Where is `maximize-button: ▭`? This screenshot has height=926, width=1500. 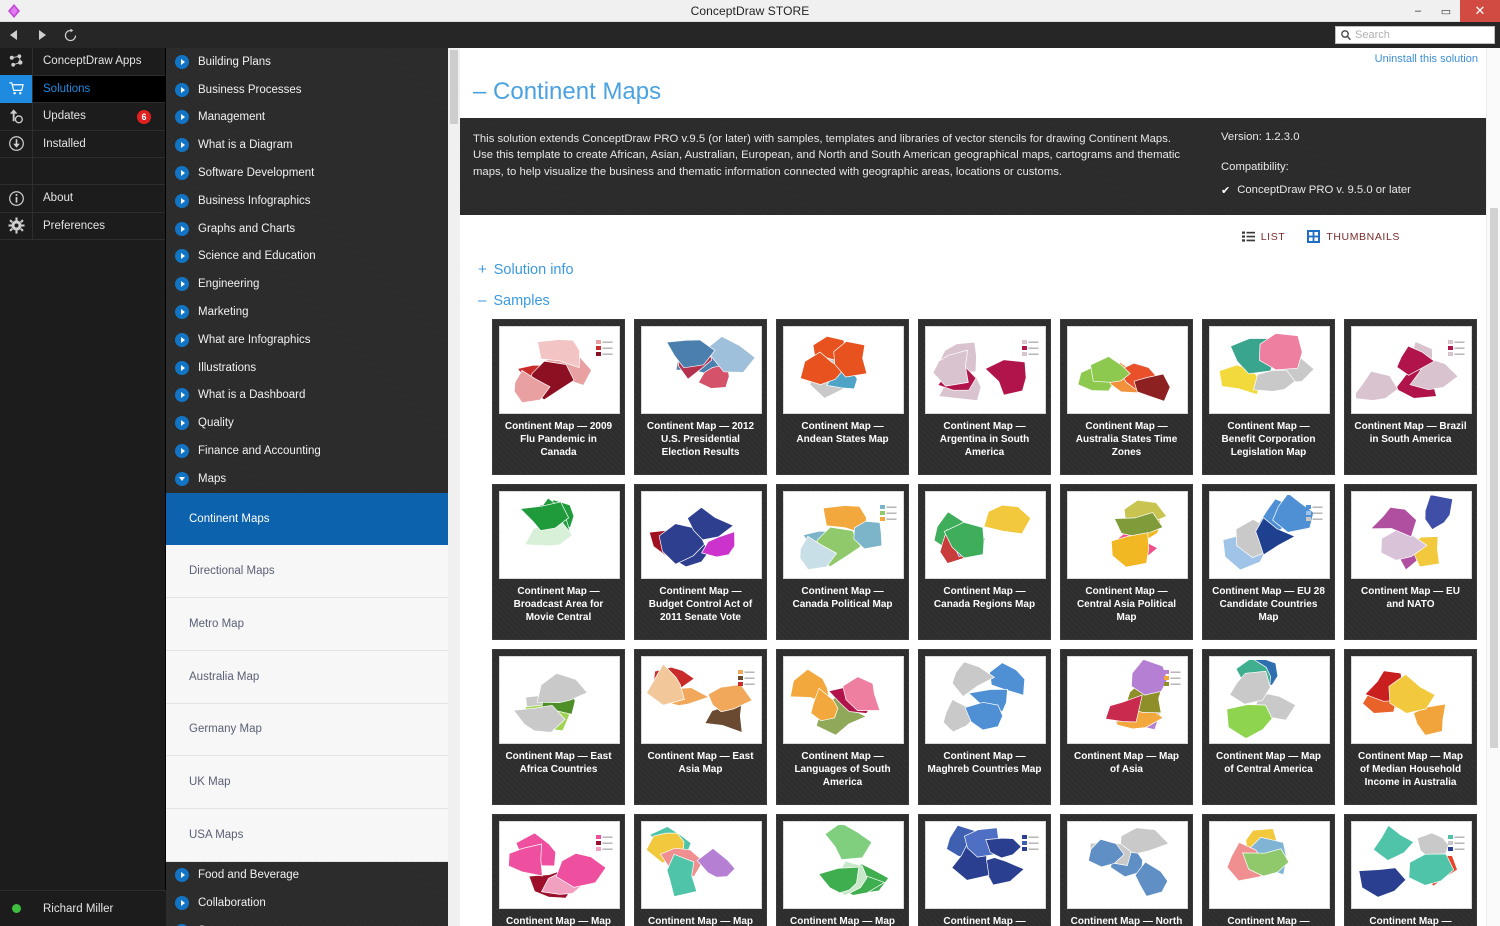 maximize-button: ▭ is located at coordinates (1446, 11).